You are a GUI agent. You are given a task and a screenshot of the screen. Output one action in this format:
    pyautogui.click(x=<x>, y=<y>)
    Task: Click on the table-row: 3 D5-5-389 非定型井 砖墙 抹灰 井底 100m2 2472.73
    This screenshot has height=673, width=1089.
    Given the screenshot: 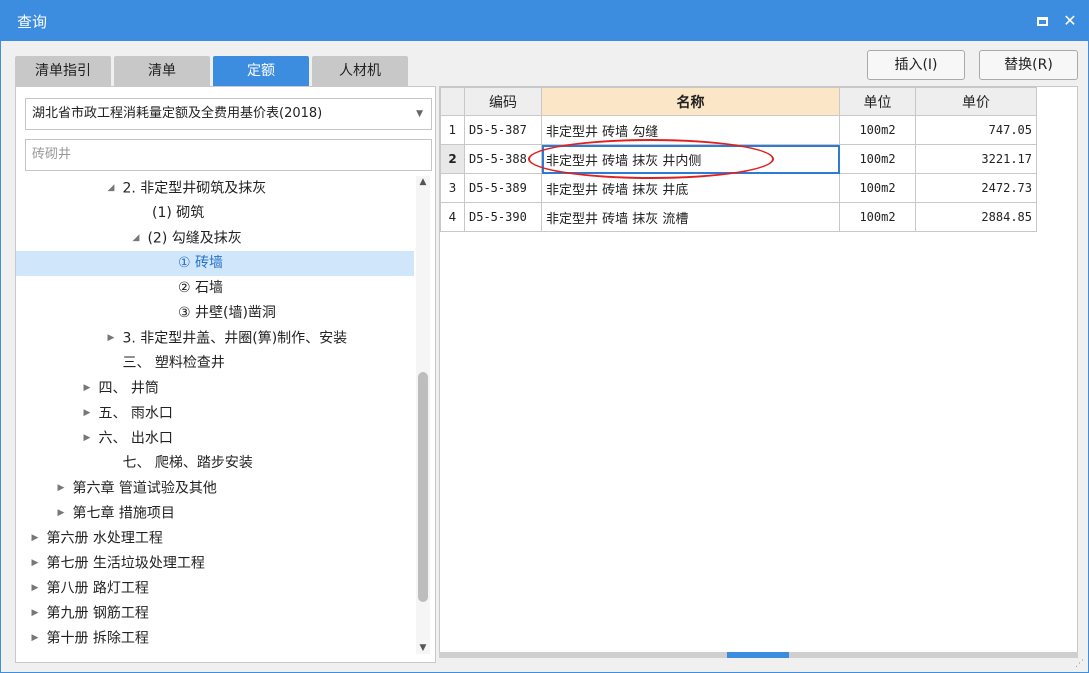 What is the action you would take?
    pyautogui.click(x=738, y=188)
    